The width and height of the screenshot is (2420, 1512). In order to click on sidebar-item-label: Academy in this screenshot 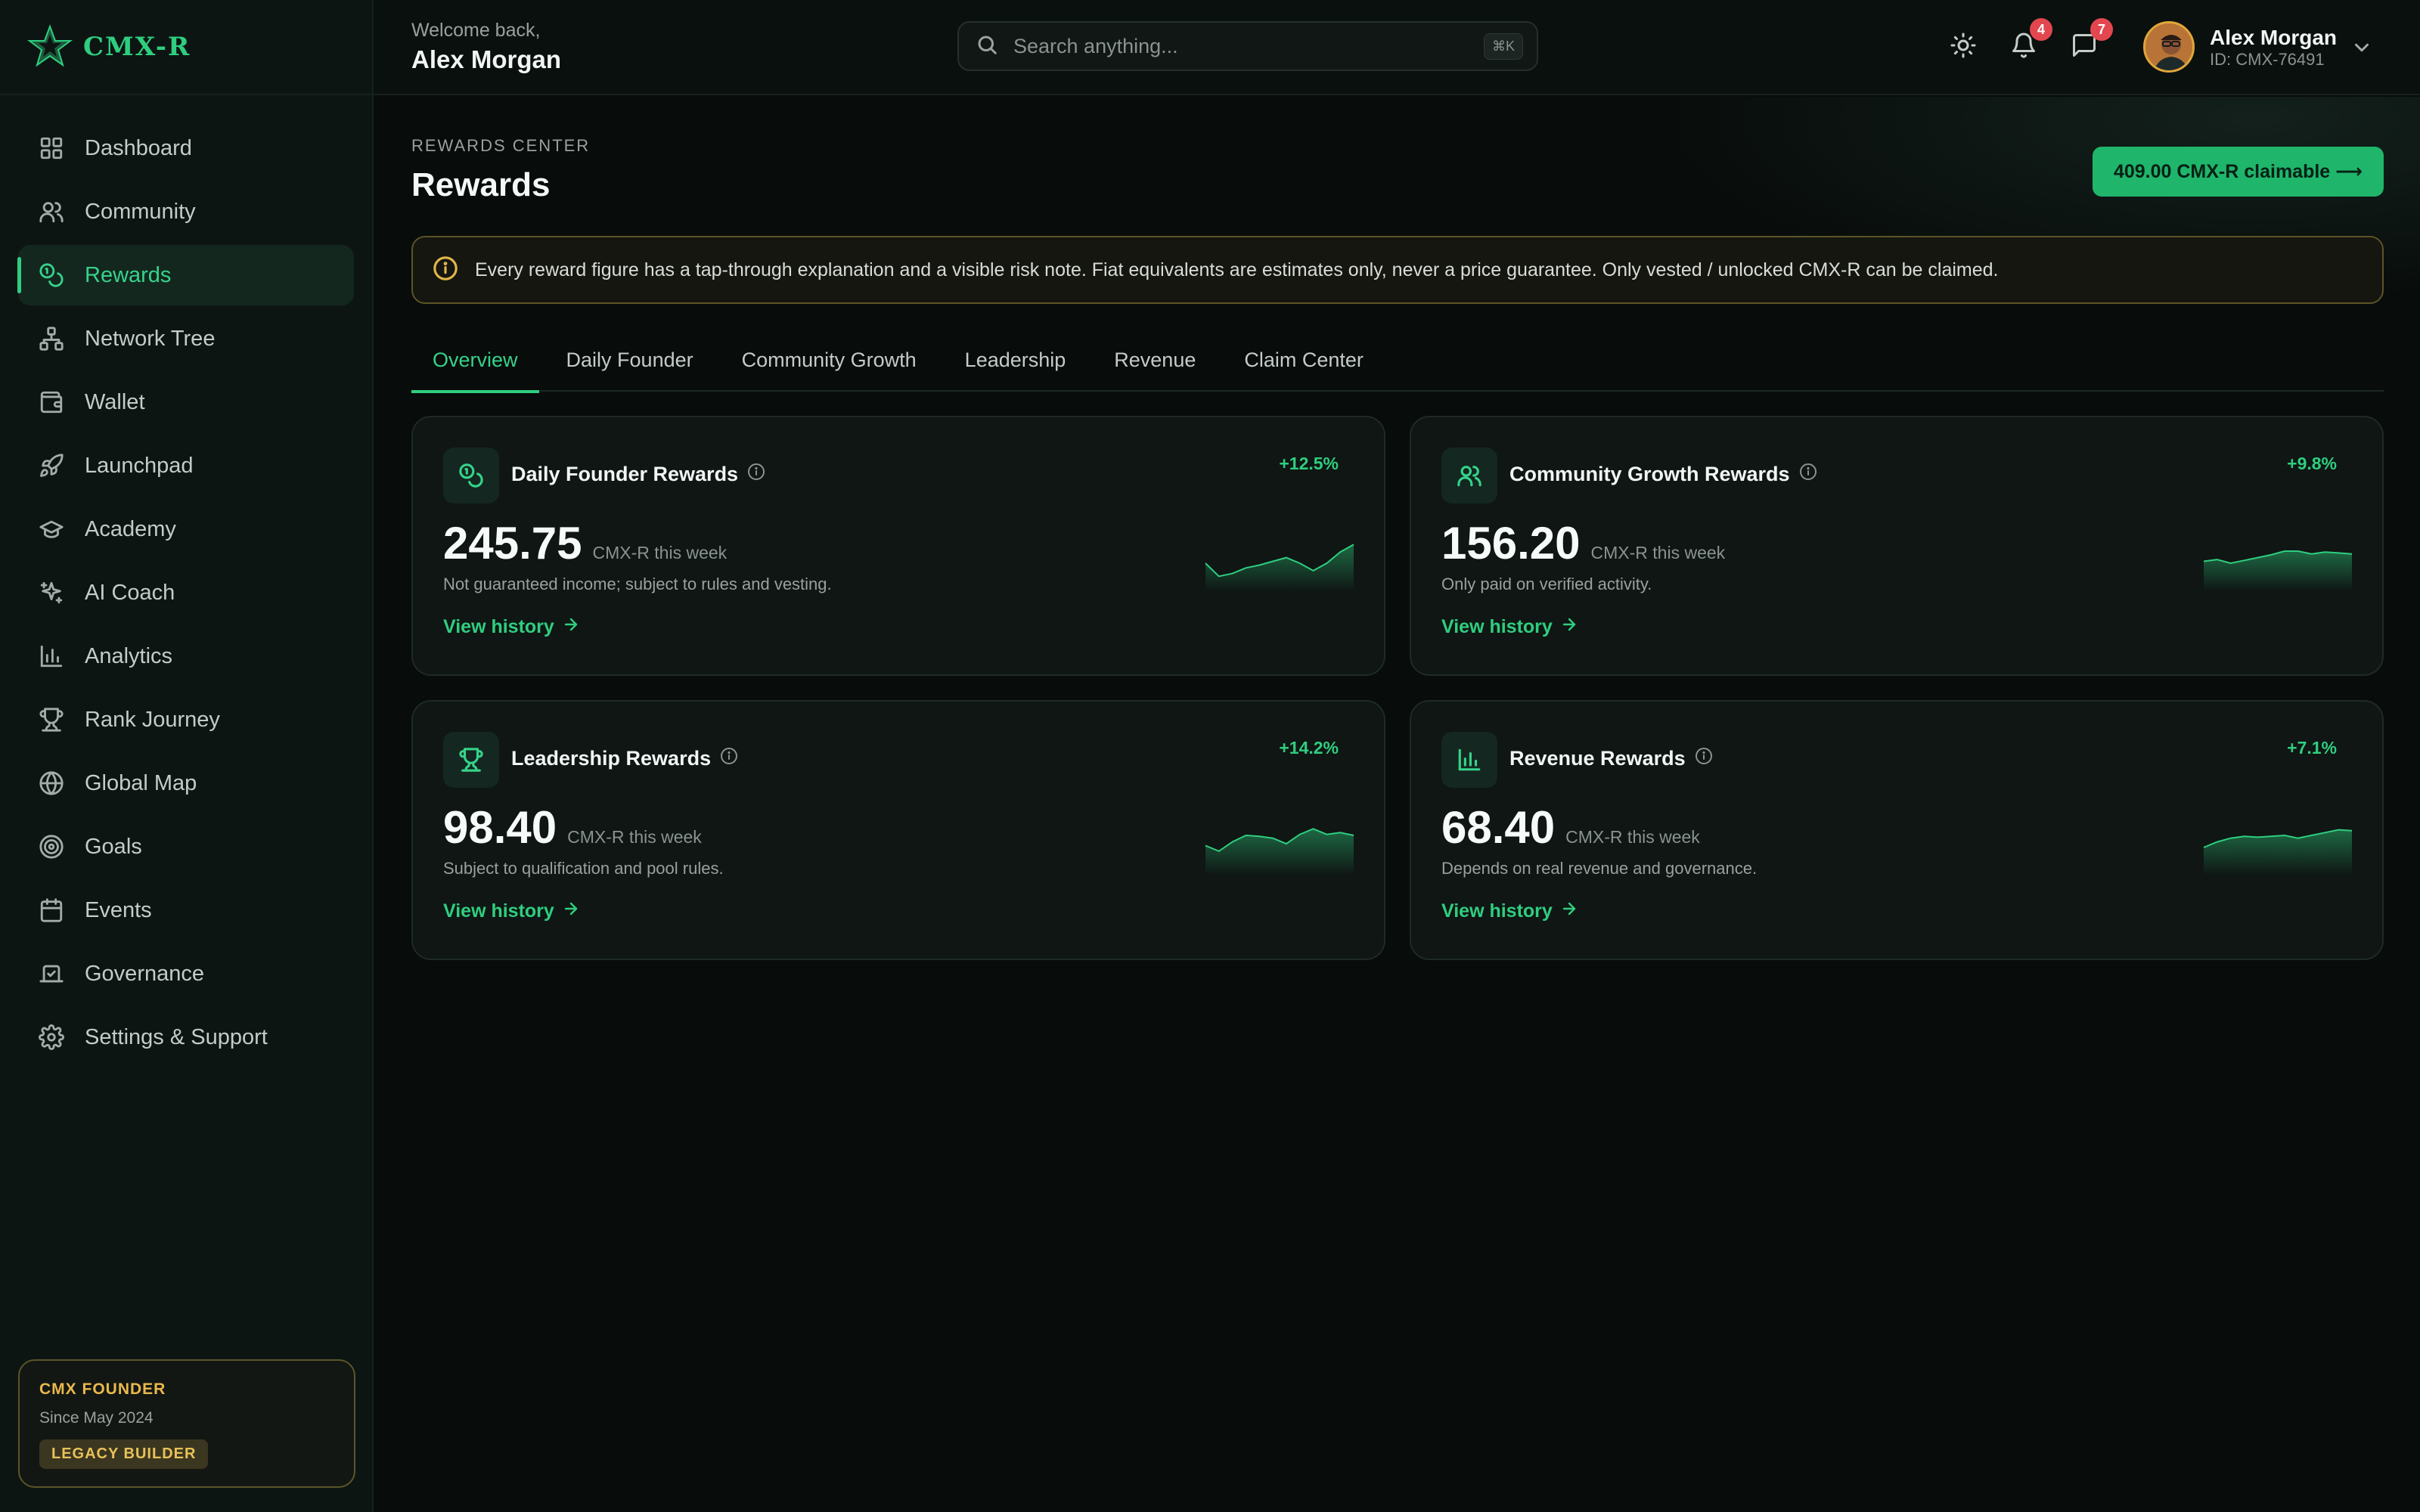, I will do `click(130, 528)`.